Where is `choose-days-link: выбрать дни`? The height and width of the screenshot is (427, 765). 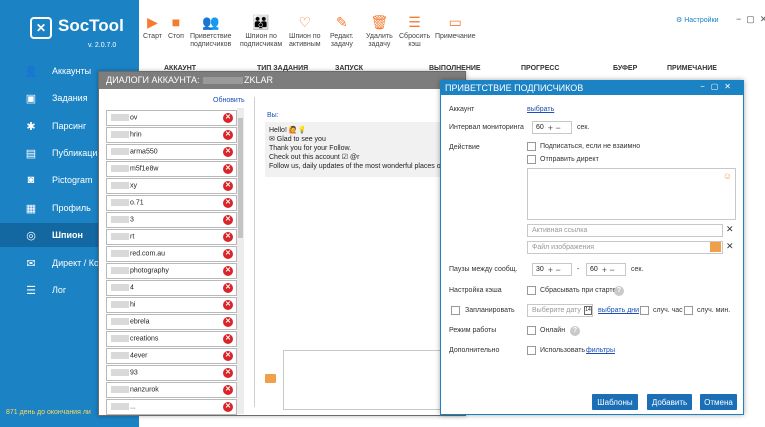
choose-days-link: выбрать дни is located at coordinates (618, 310).